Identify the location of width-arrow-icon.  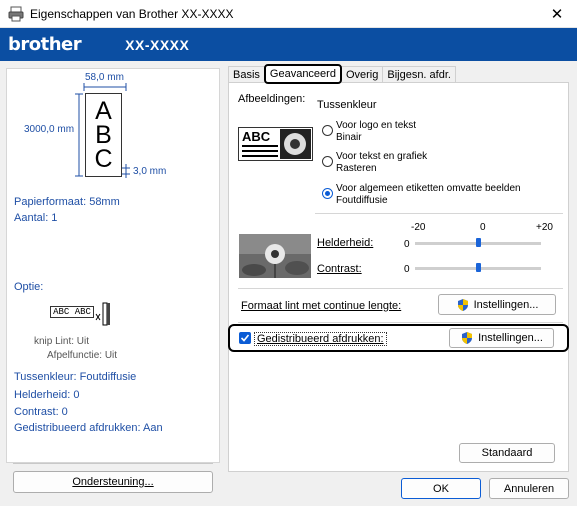
(105, 87).